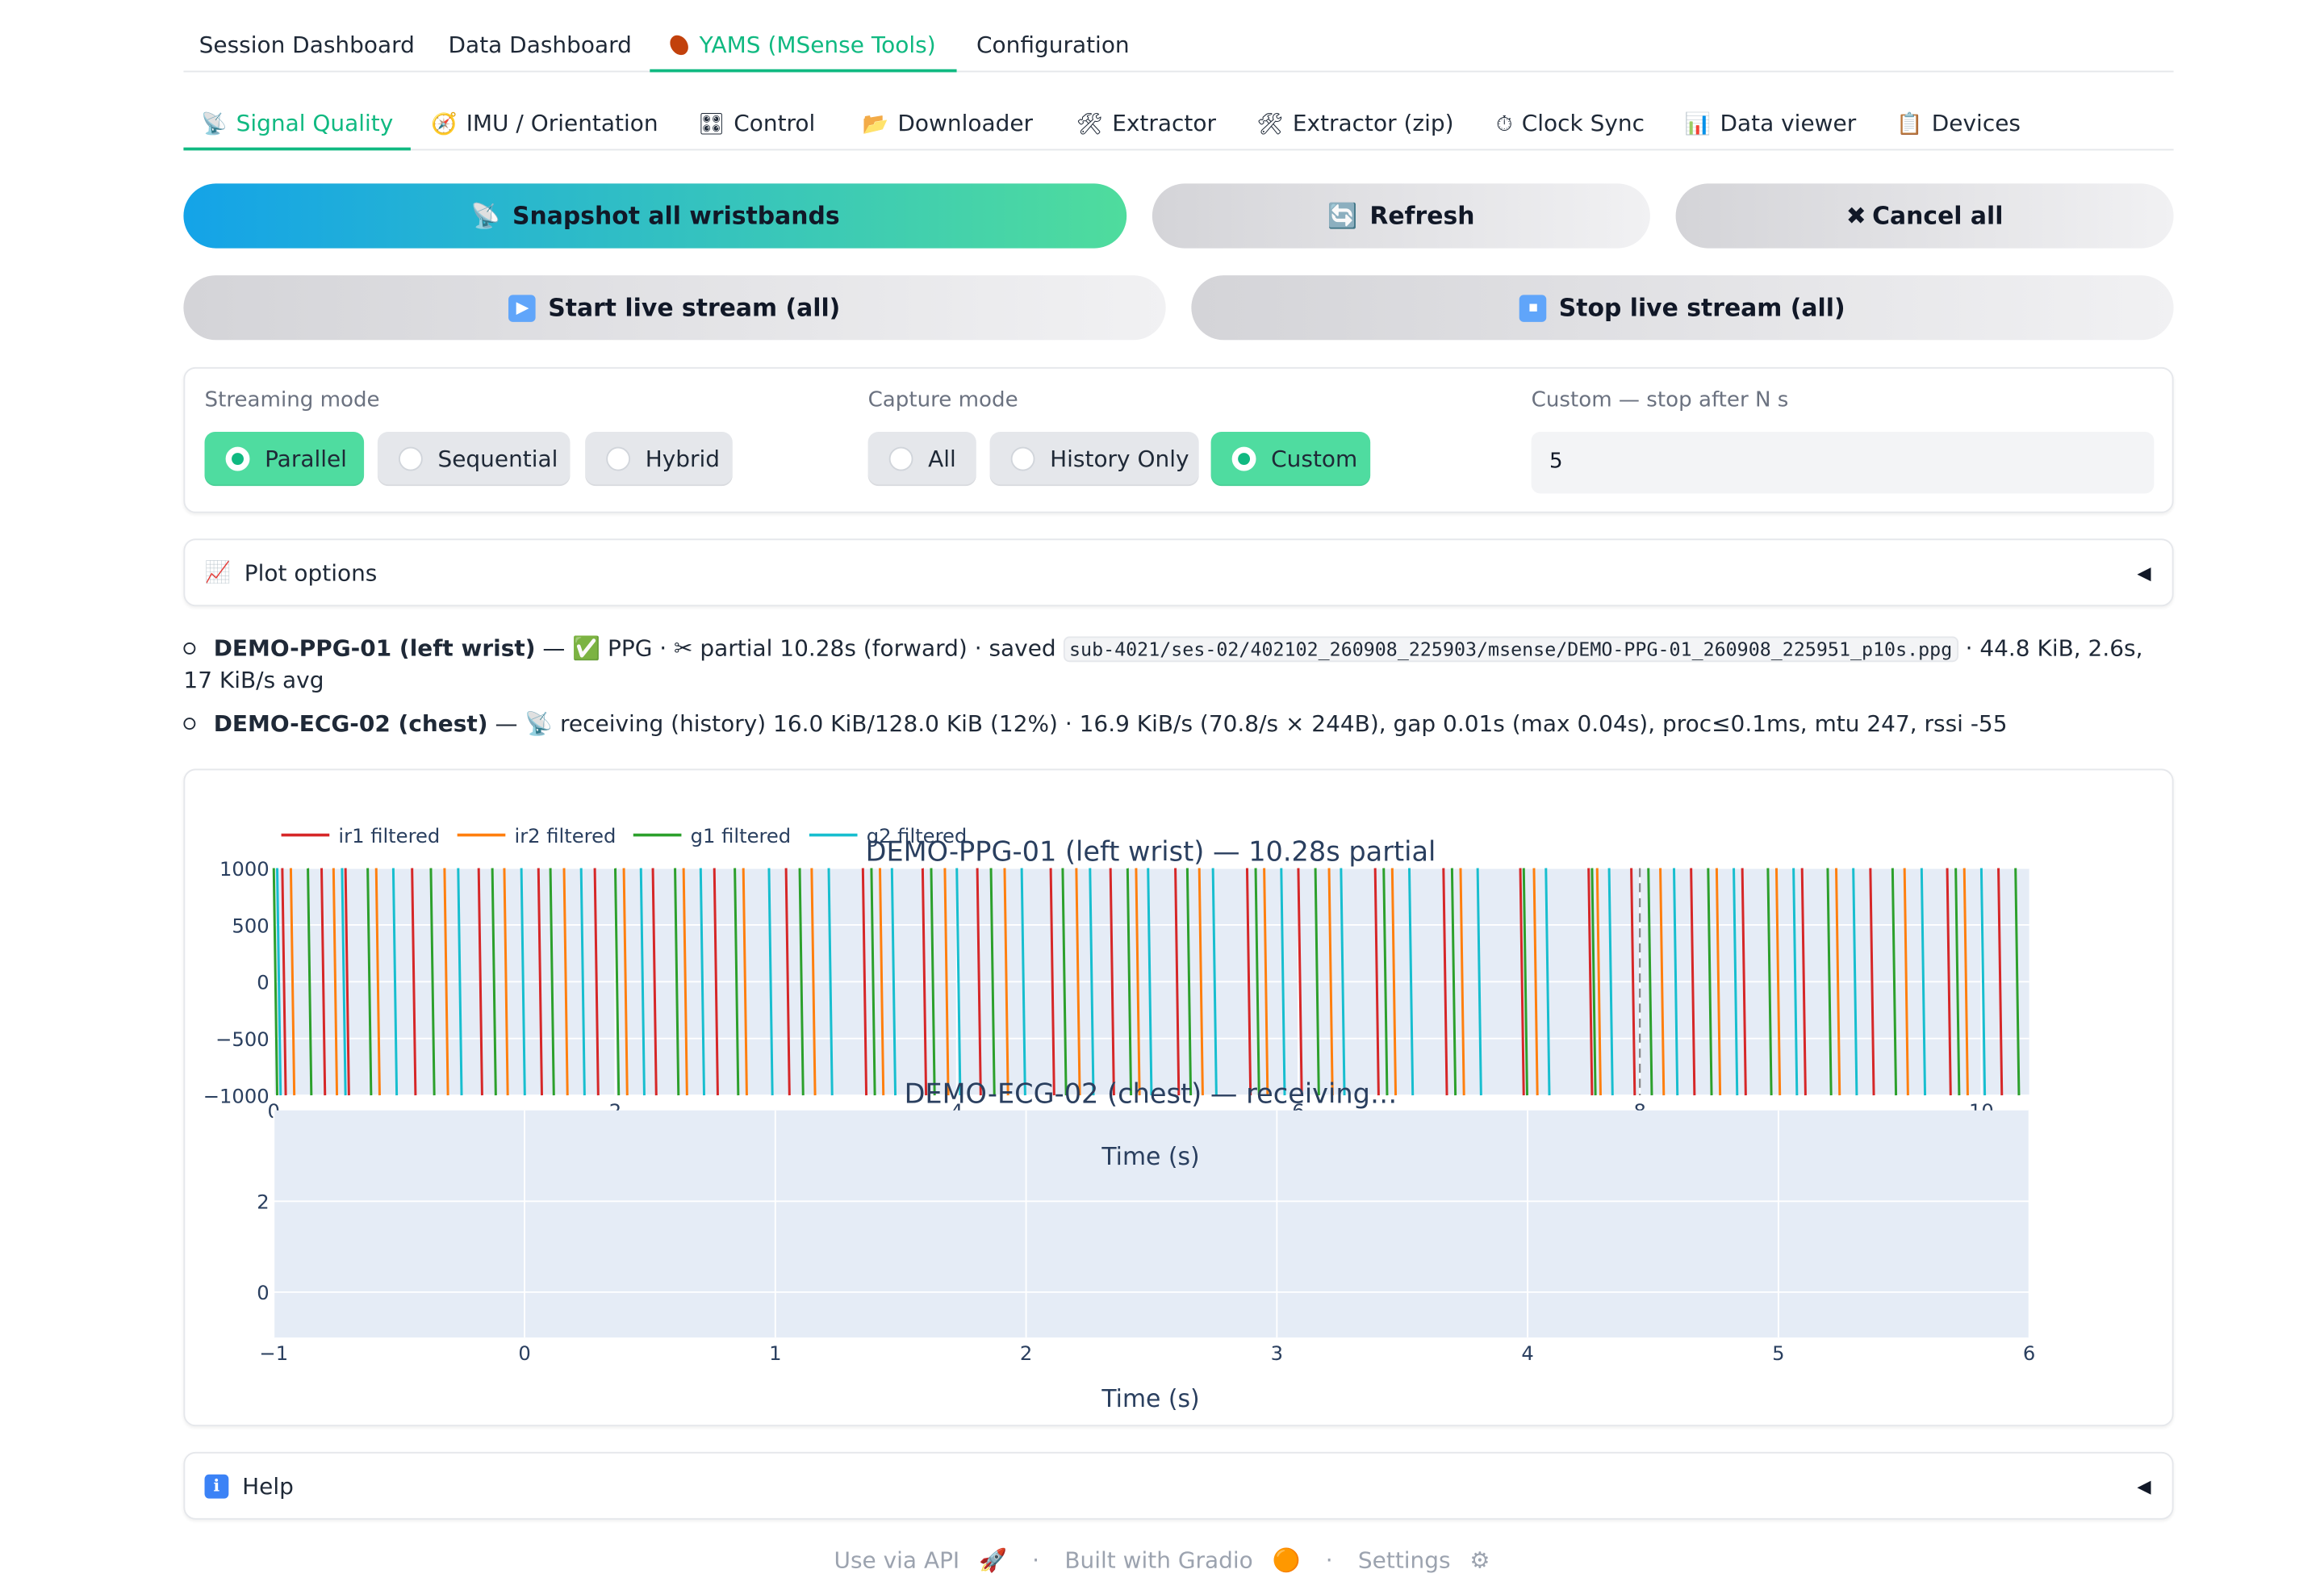 This screenshot has width=2324, height=1586. Describe the element at coordinates (1660, 399) in the screenshot. I see `custom-stop-label: Custom — stop after N s` at that location.